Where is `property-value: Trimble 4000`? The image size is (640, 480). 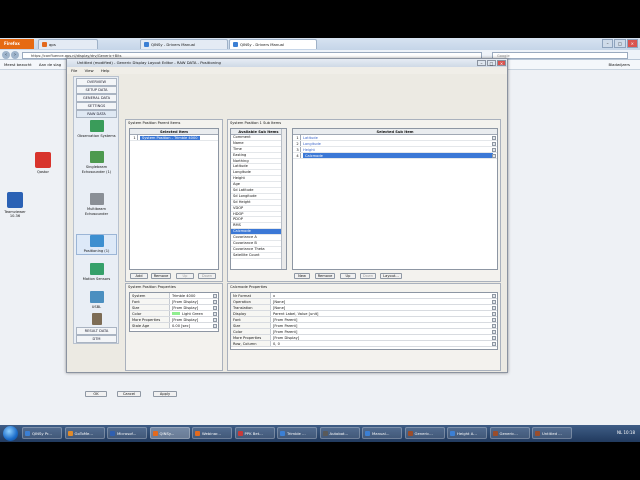 property-value: Trimble 4000 is located at coordinates (194, 295).